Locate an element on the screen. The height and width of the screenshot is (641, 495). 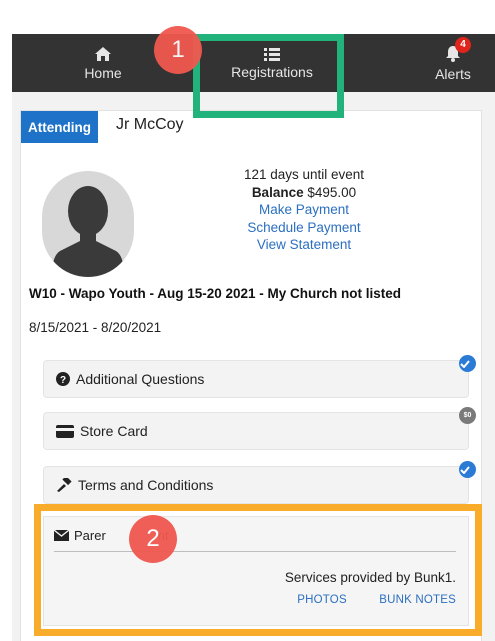
credit-card-icon is located at coordinates (65, 431).